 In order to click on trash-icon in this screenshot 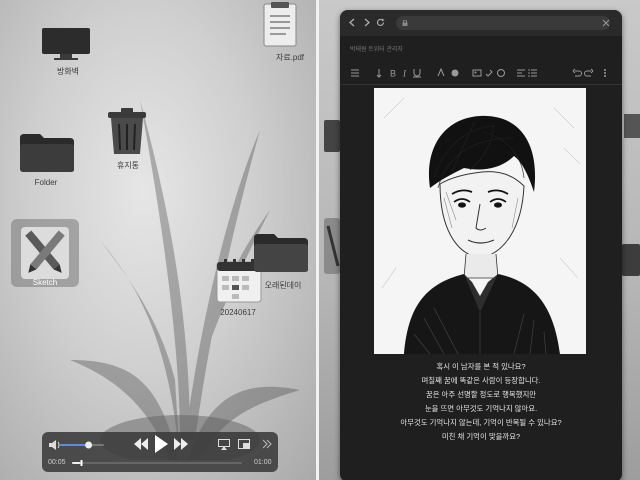, I will do `click(127, 133)`.